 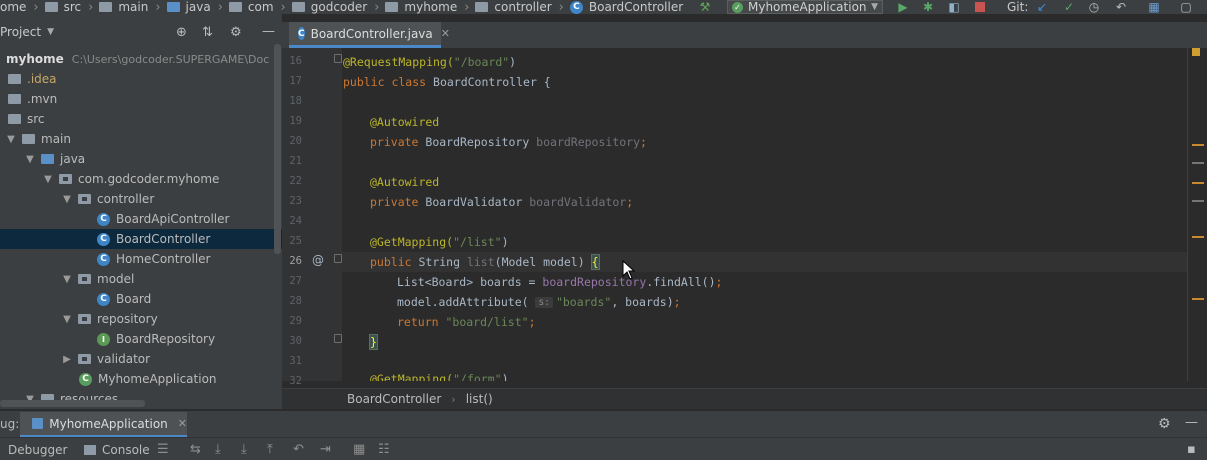 I want to click on history-clock-icon: ◷, so click(x=1094, y=7).